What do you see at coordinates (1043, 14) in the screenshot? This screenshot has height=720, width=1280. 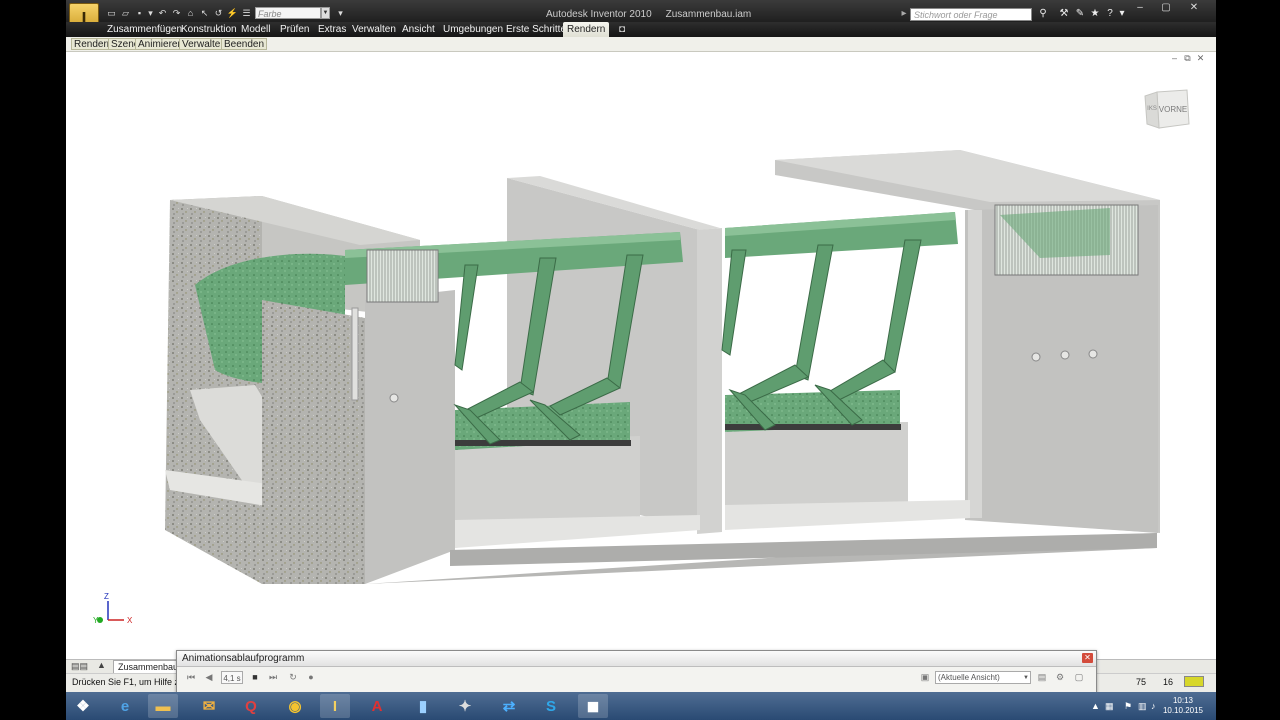 I see `binoculars-icon: ⚲` at bounding box center [1043, 14].